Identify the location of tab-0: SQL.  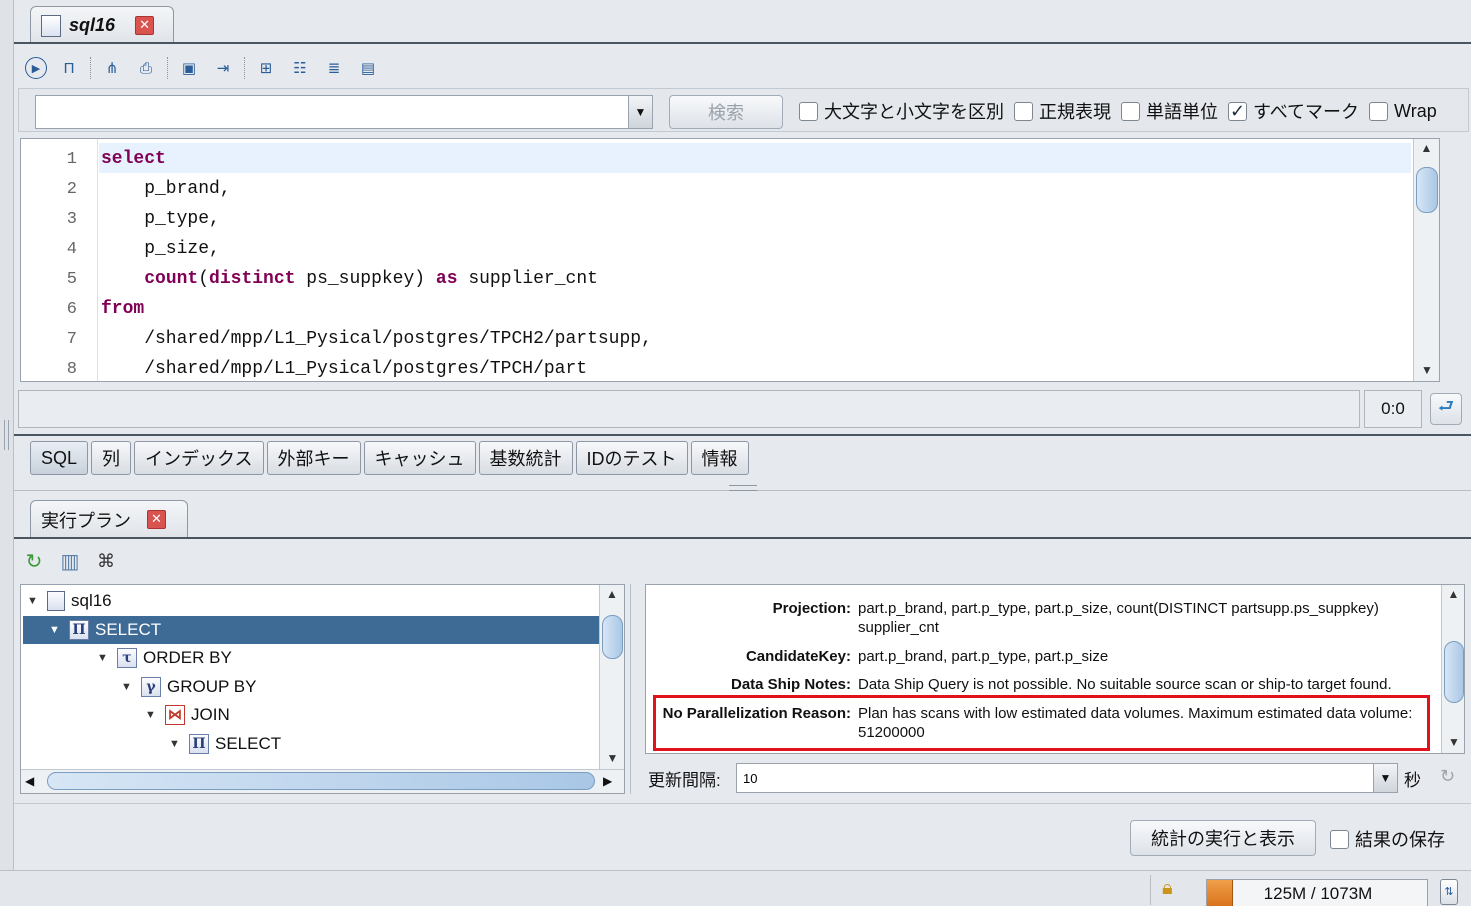
(59, 458).